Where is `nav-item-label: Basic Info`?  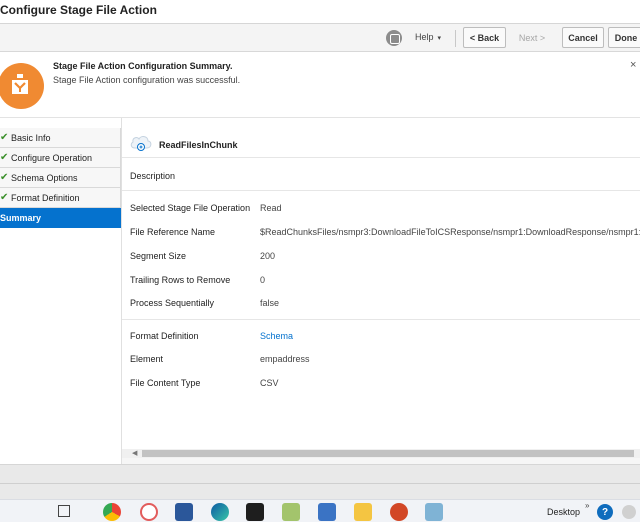
nav-item-label: Basic Info is located at coordinates (31, 137).